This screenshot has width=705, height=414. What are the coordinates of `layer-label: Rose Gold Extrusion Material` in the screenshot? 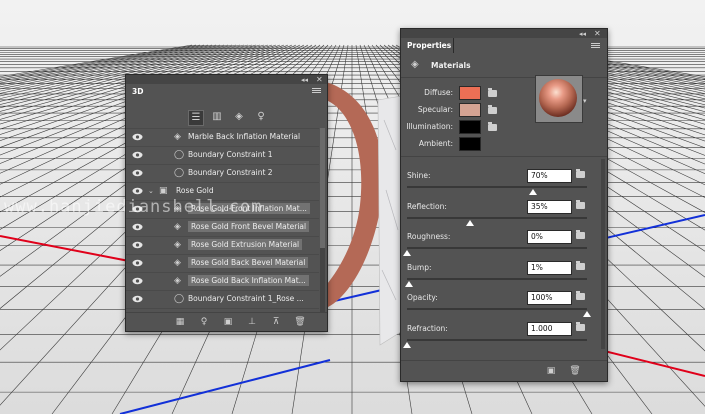 It's located at (245, 244).